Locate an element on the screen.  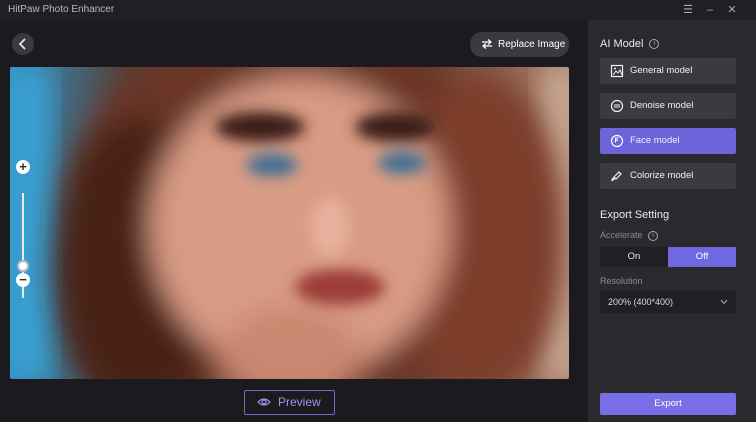
replace-image-label: Replace Image is located at coordinates (532, 44).